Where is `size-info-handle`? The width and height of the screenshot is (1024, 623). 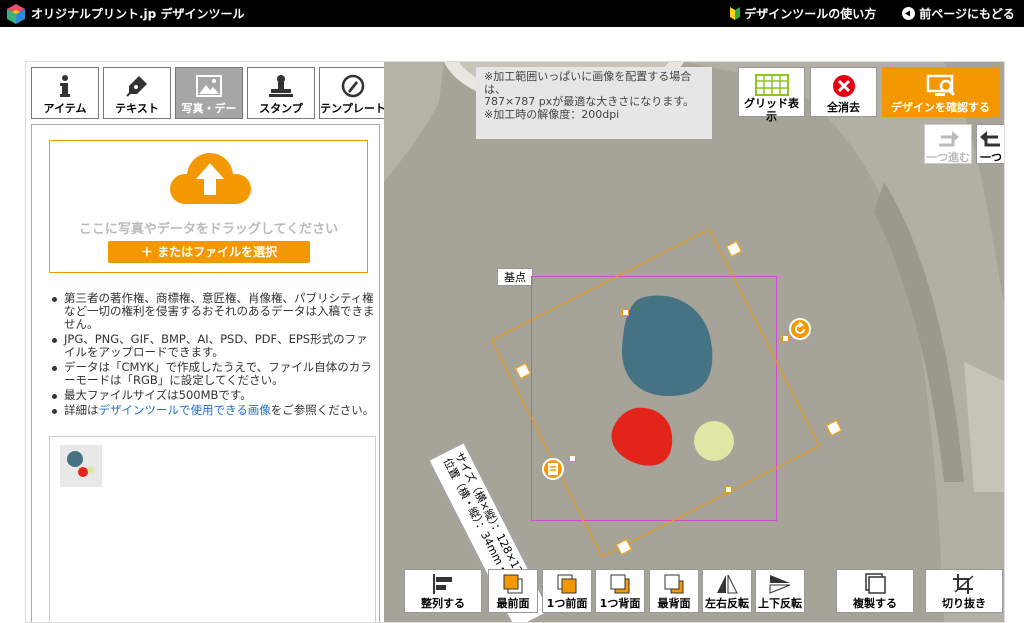
size-info-handle is located at coordinates (553, 469).